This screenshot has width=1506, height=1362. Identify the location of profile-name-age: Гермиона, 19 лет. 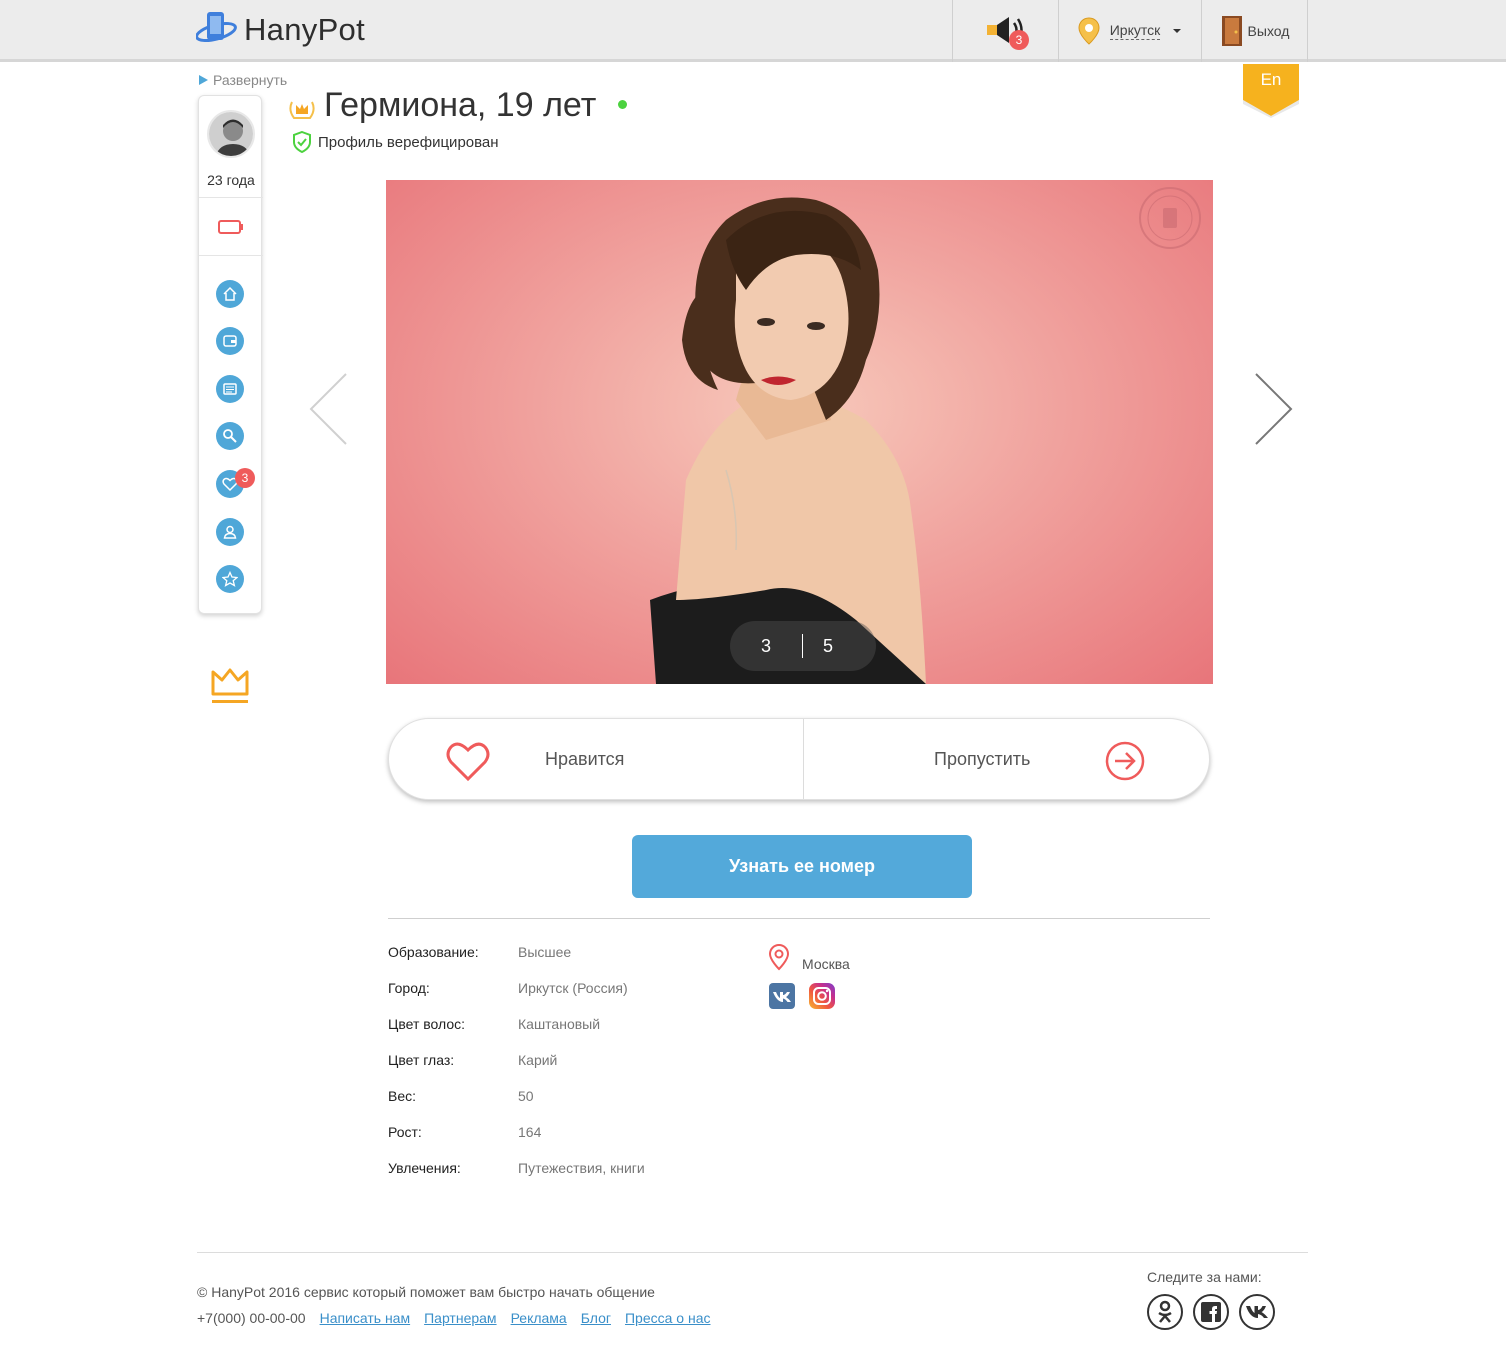
(460, 105).